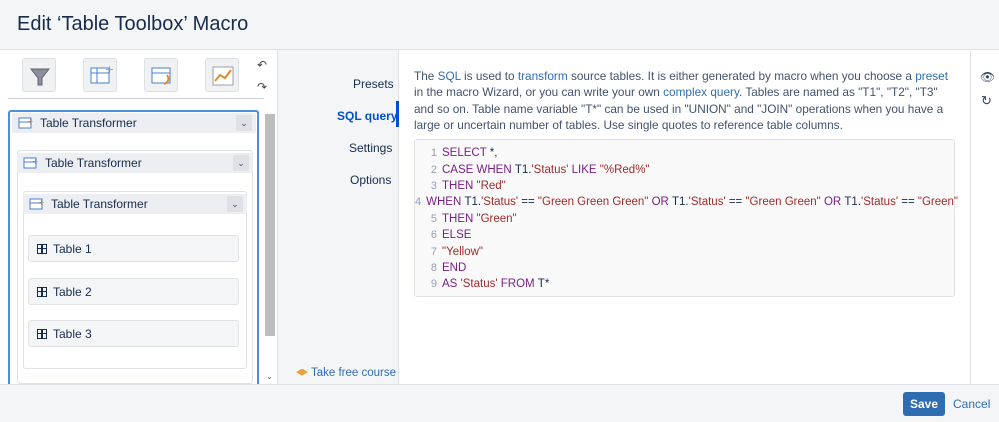 The image size is (999, 422). What do you see at coordinates (543, 284) in the screenshot?
I see `code-token: T*` at bounding box center [543, 284].